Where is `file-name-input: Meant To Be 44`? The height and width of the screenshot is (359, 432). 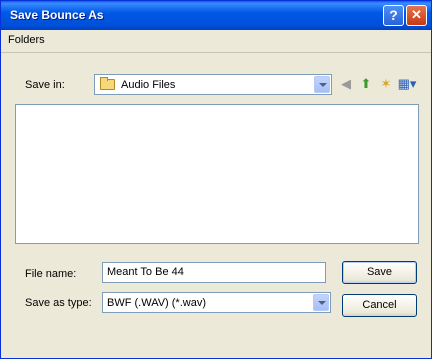
file-name-input: Meant To Be 44 is located at coordinates (214, 272).